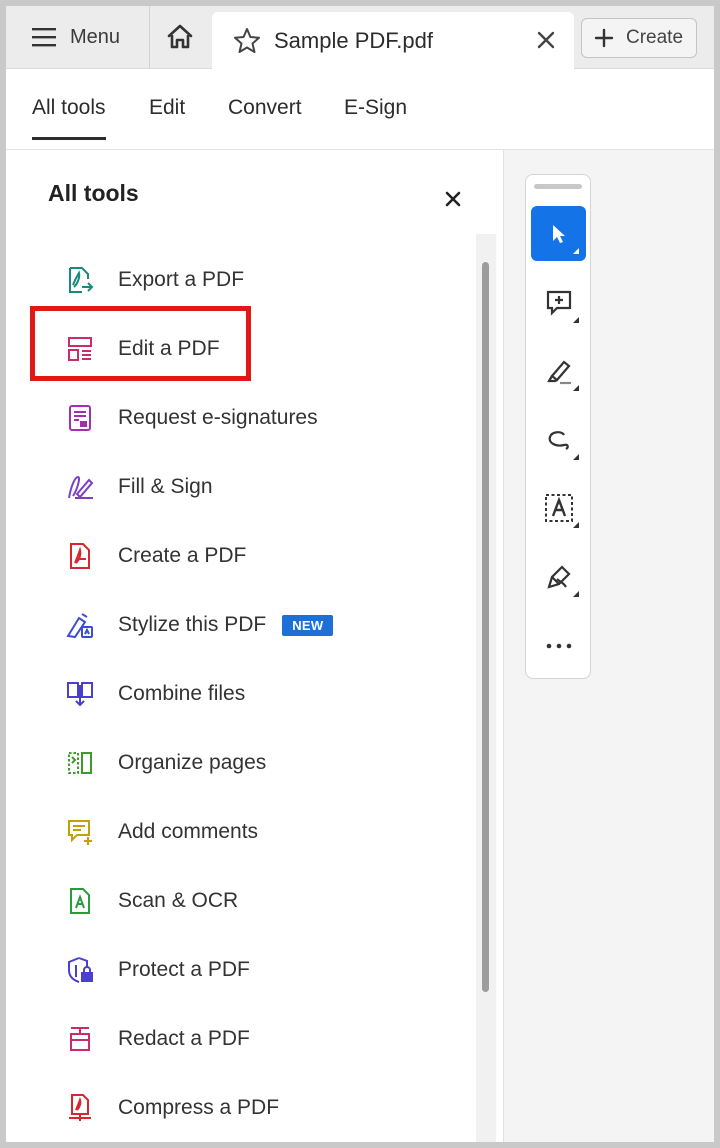 This screenshot has width=720, height=1148. Describe the element at coordinates (80, 280) in the screenshot. I see `export-pdf-icon` at that location.